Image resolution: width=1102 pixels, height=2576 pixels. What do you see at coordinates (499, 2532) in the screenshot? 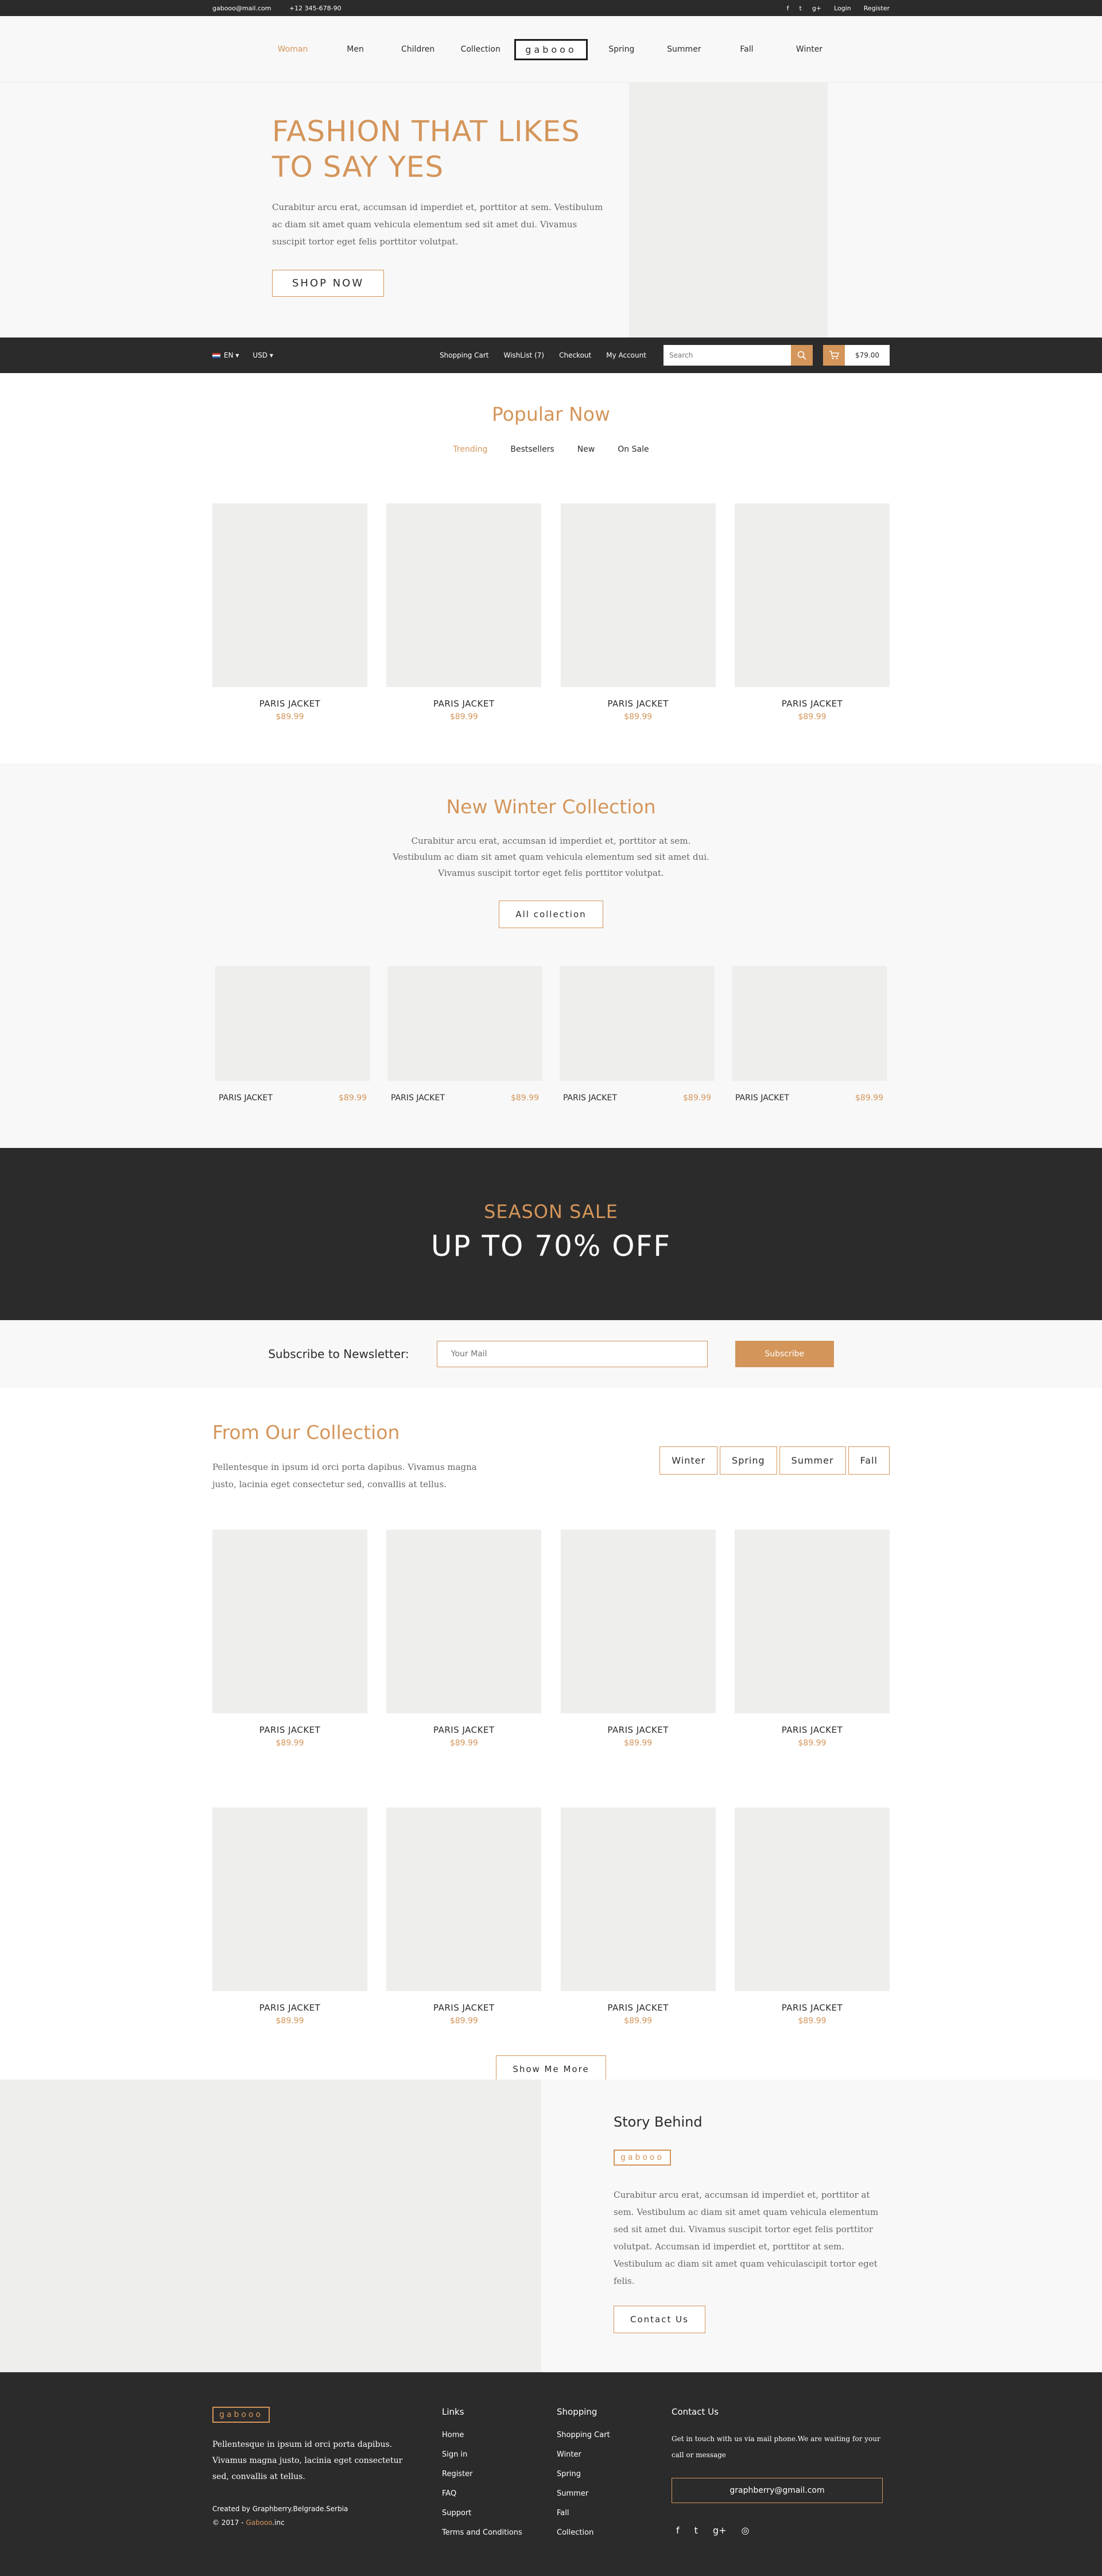
I see `footer-link-terms: Terms and Conditions` at bounding box center [499, 2532].